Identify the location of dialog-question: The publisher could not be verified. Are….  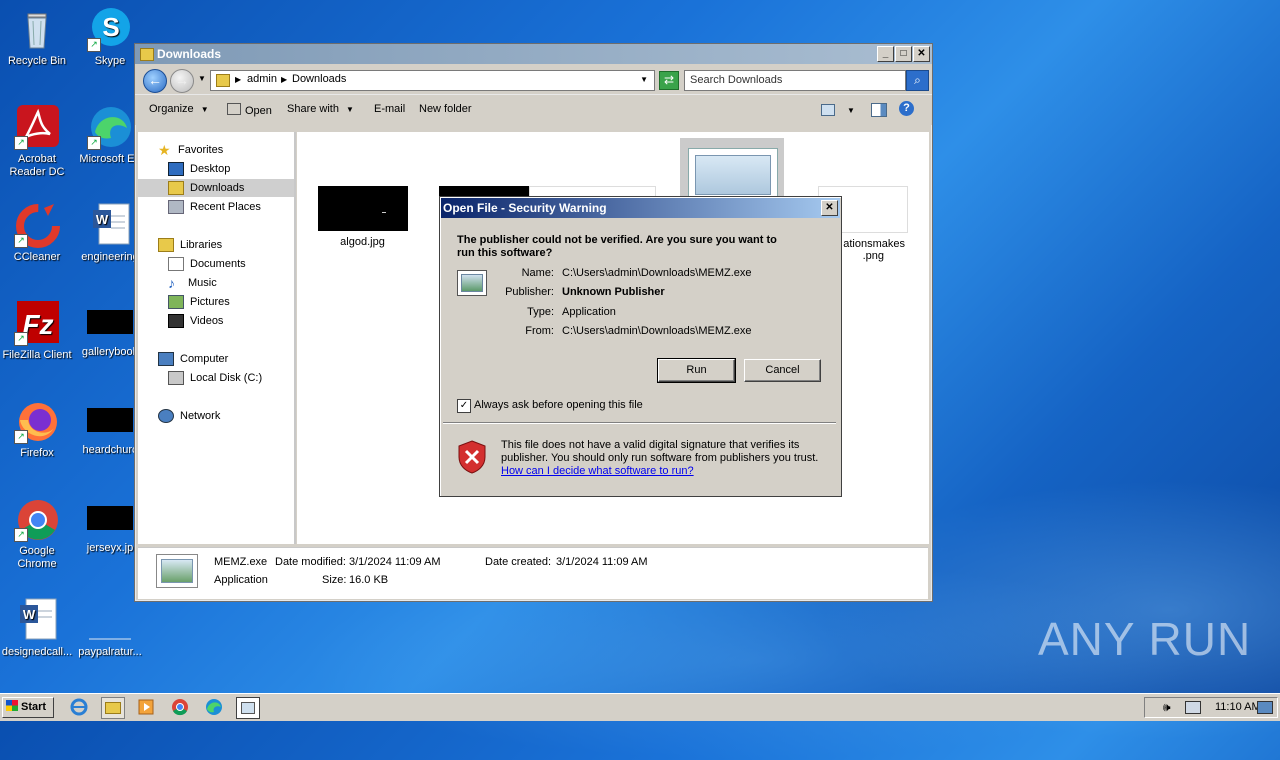
(617, 247).